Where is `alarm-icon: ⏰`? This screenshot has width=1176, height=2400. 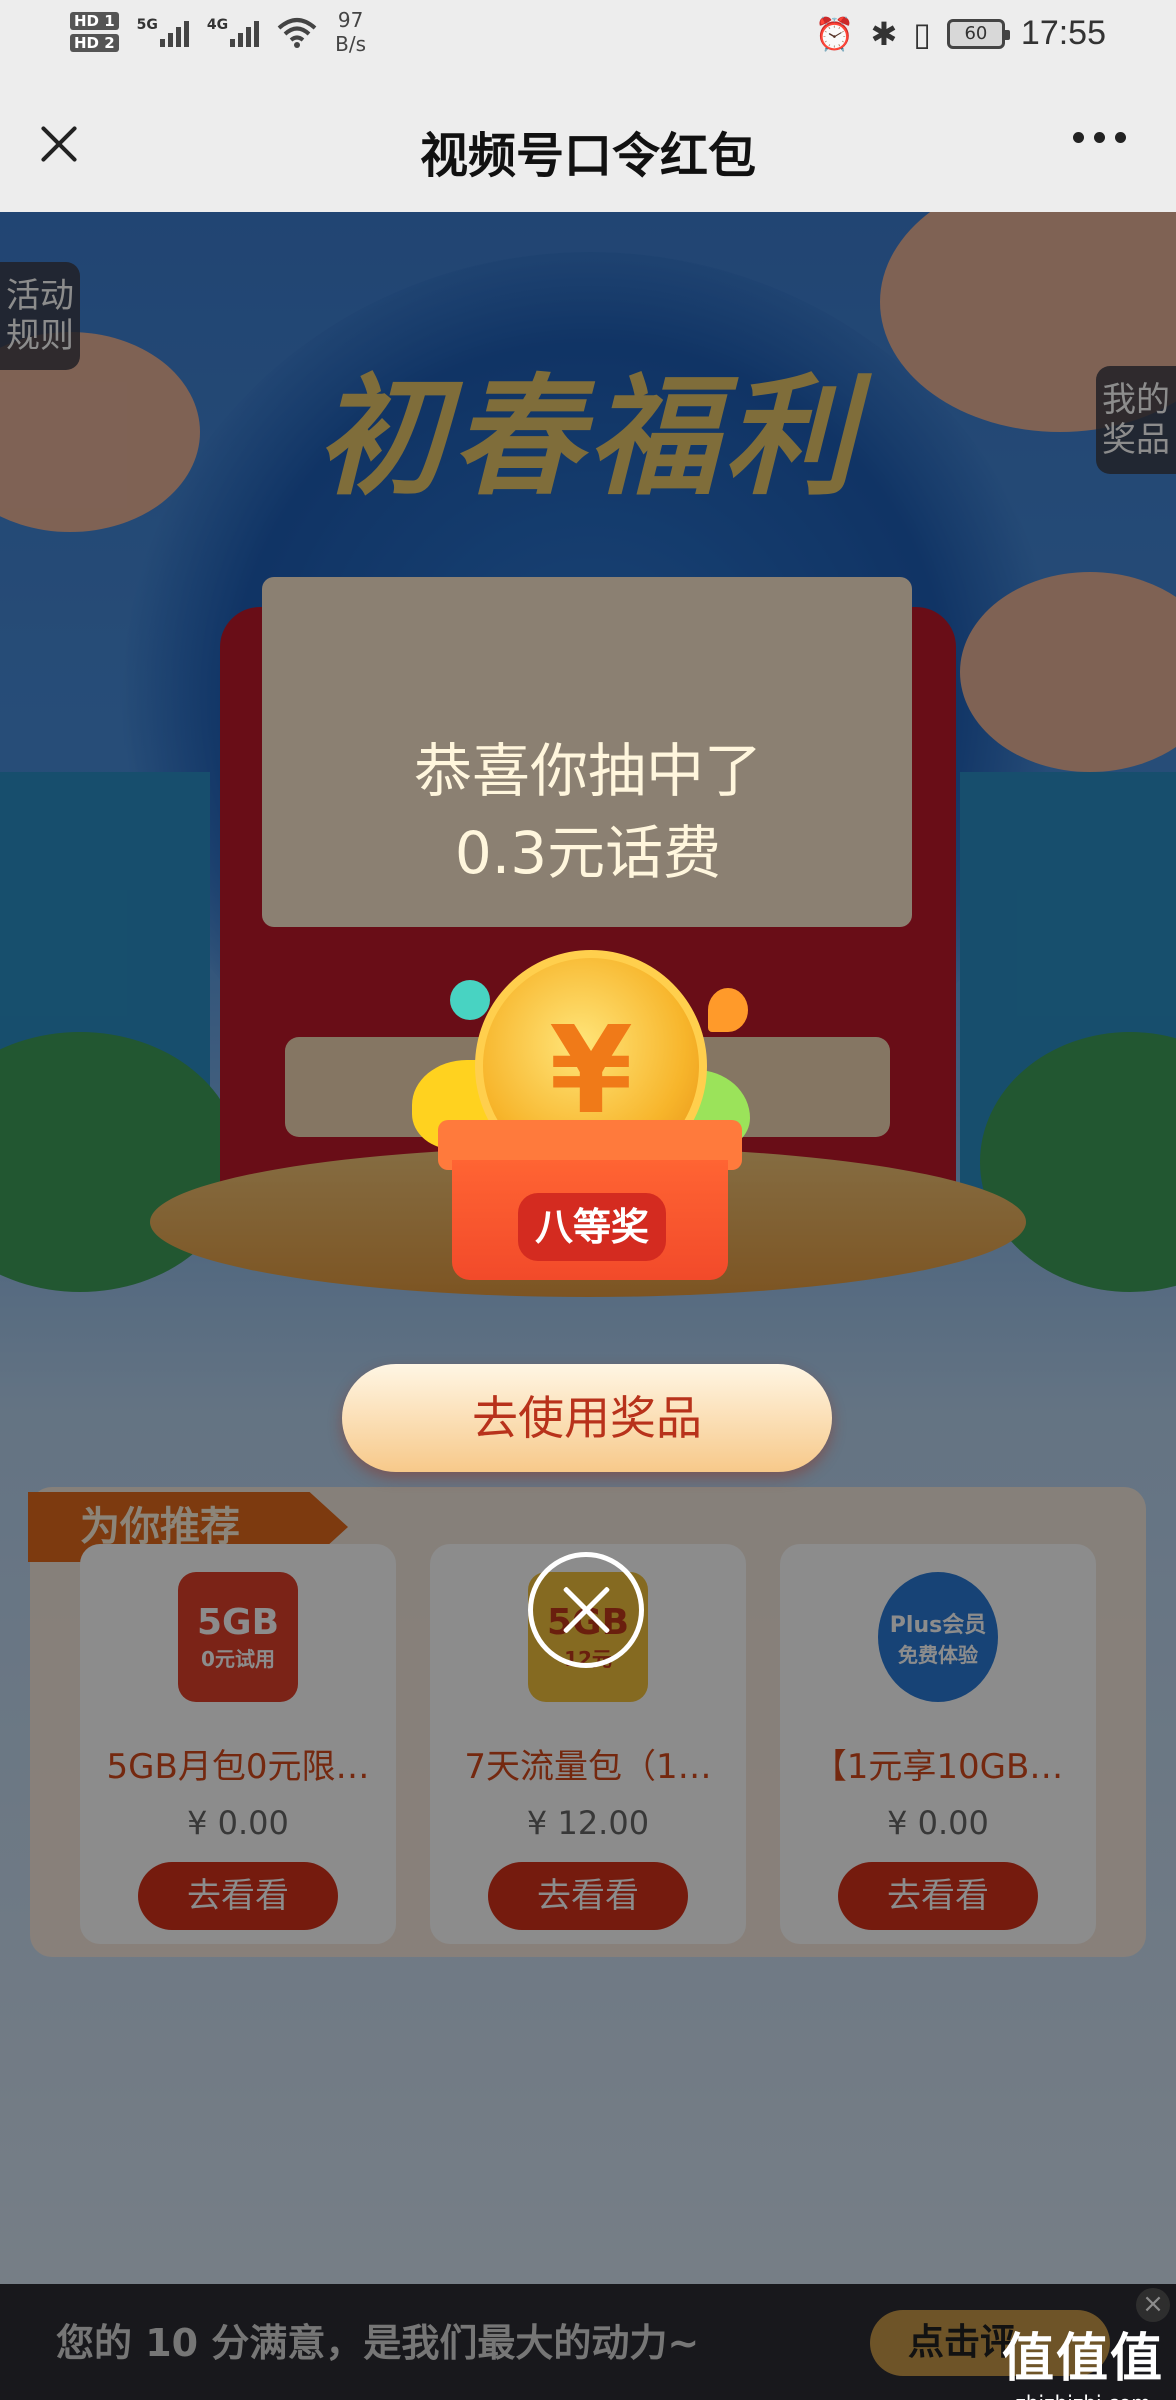 alarm-icon: ⏰ is located at coordinates (834, 33).